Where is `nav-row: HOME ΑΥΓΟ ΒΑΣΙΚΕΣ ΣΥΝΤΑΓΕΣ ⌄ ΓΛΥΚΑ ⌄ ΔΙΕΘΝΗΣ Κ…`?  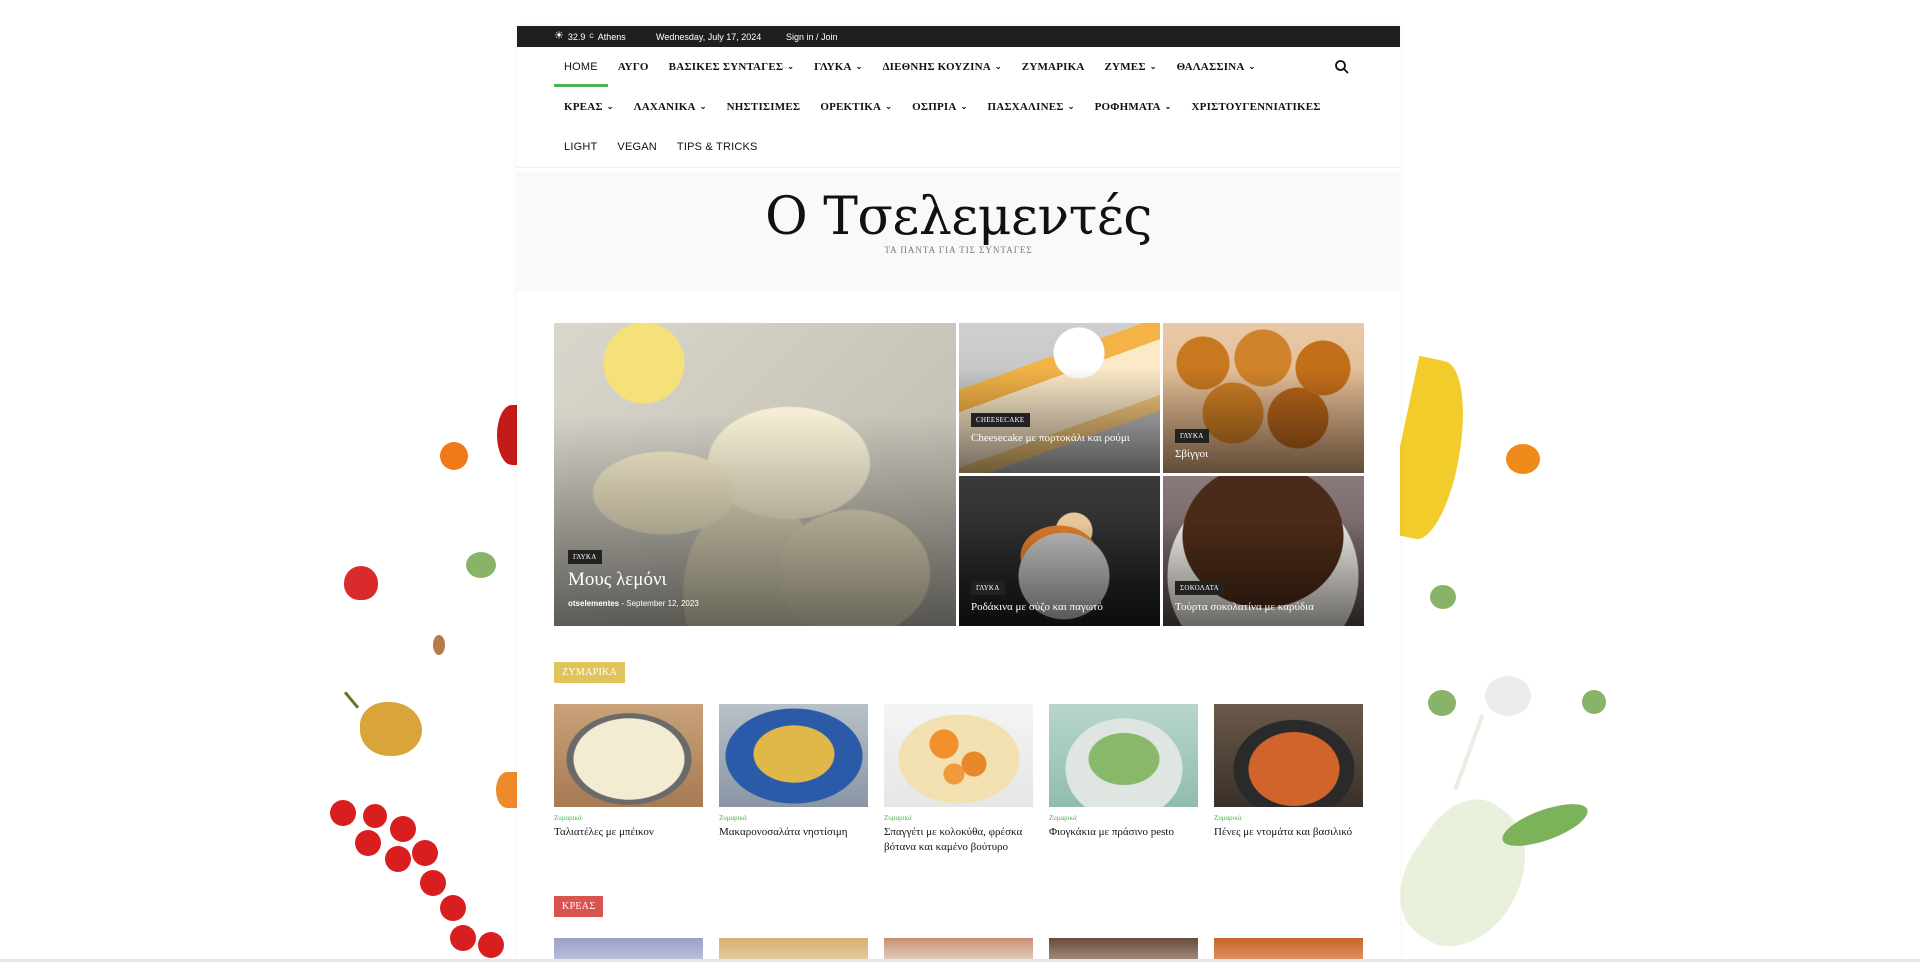 nav-row: HOME ΑΥΓΟ ΒΑΣΙΚΕΣ ΣΥΝΤΑΓΕΣ ⌄ ΓΛΥΚΑ ⌄ ΔΙΕΘΝΗΣ Κ… is located at coordinates (958, 67).